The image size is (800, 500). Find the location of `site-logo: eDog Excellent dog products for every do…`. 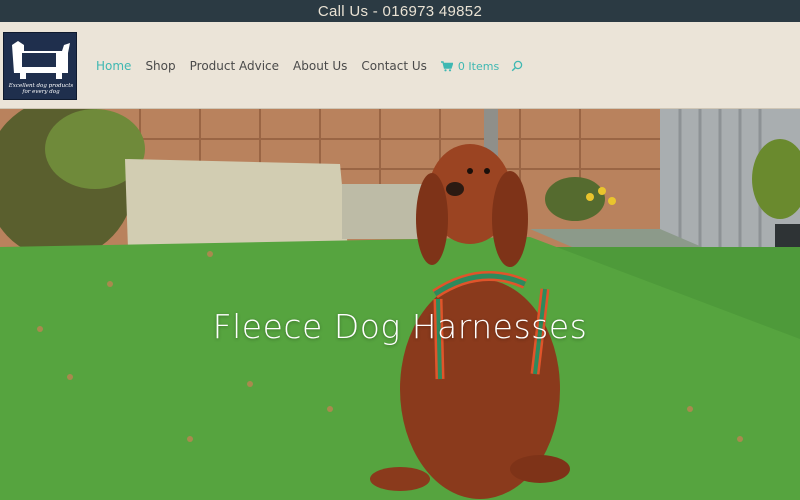

site-logo: eDog Excellent dog products for every do… is located at coordinates (40, 66).